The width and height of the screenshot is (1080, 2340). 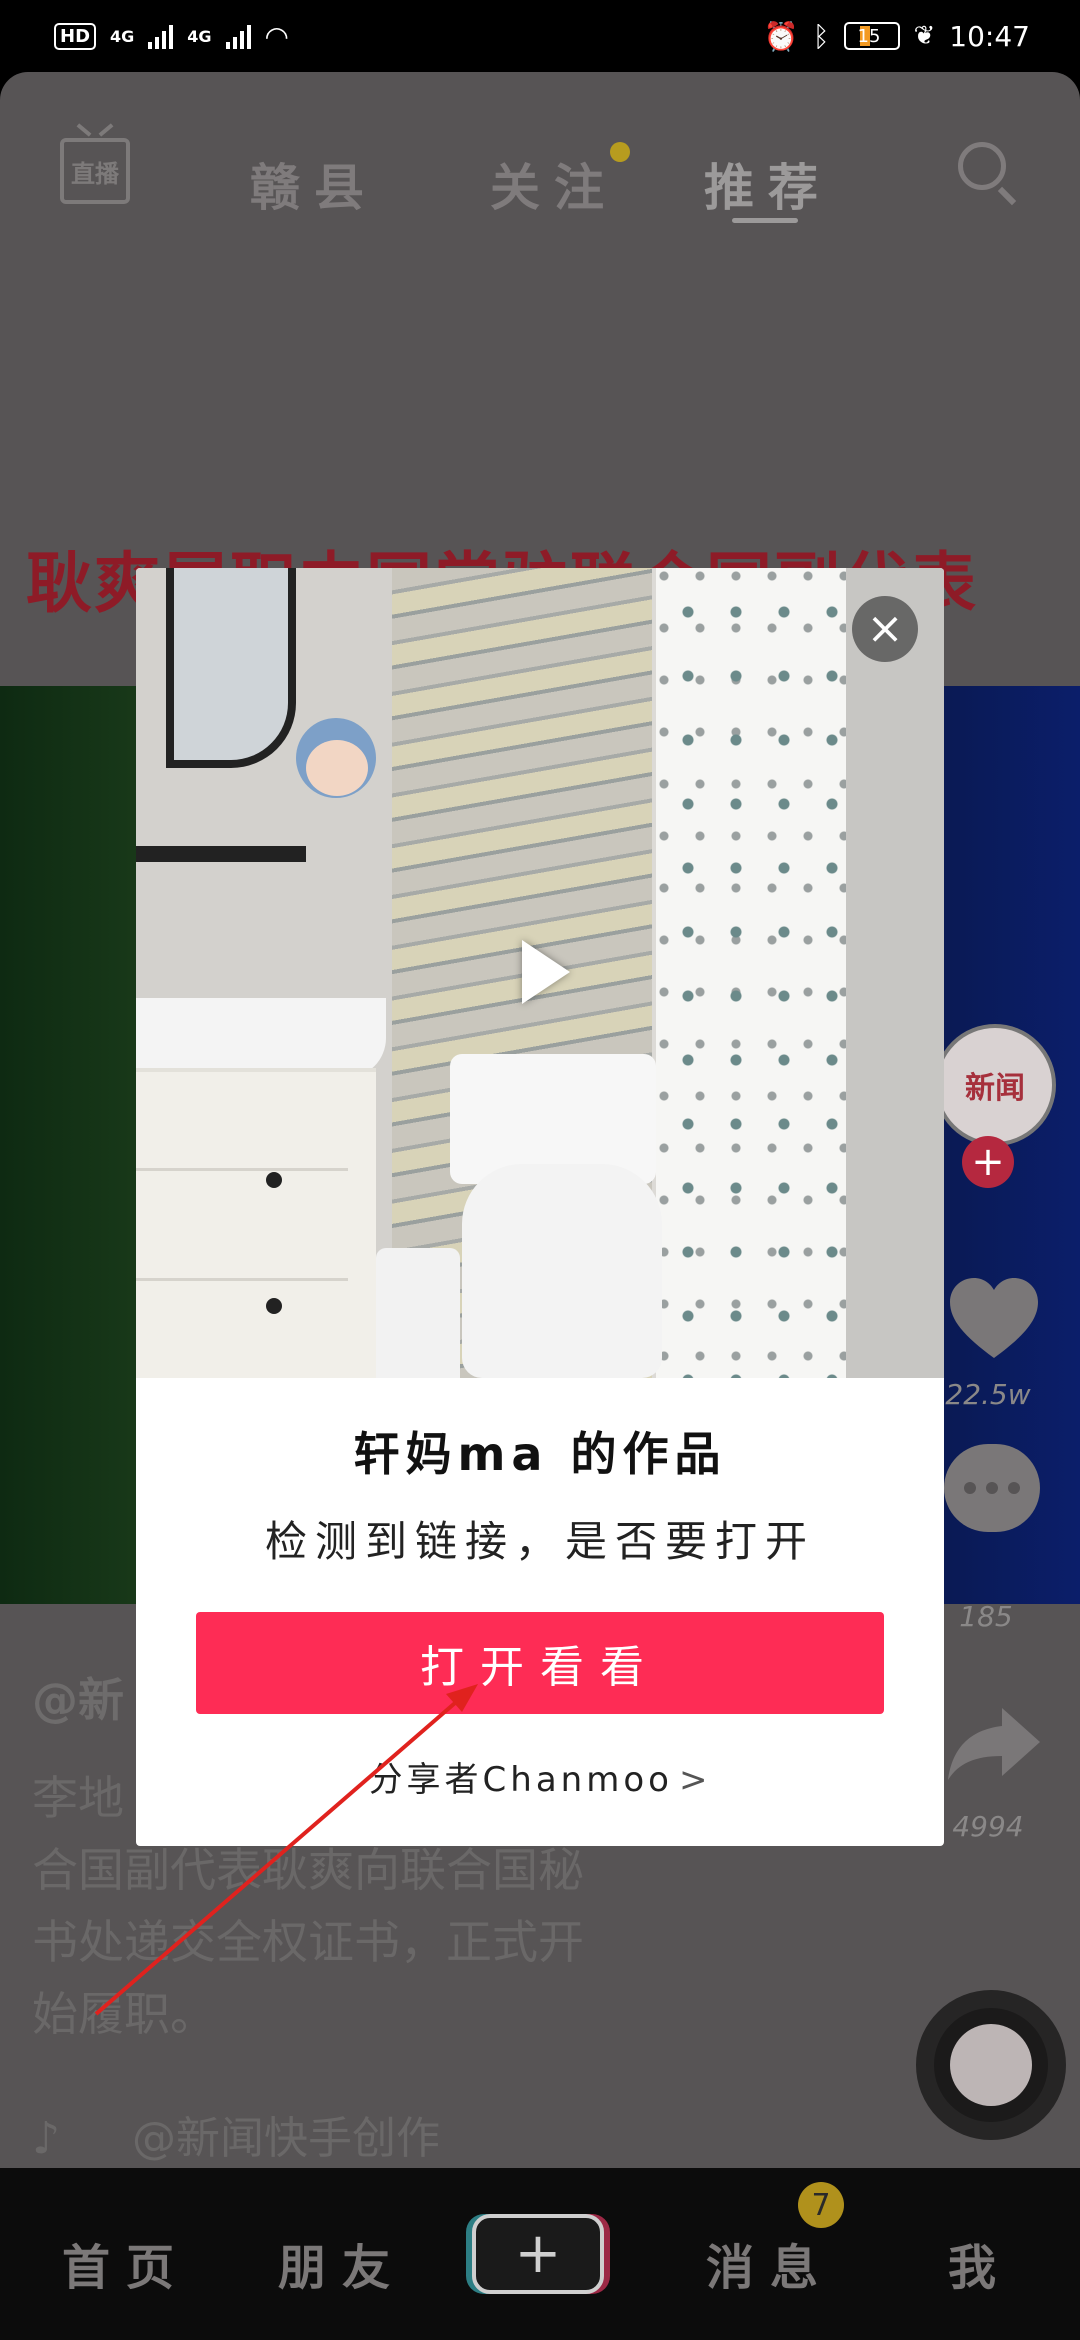 I want to click on live-icon: 直播, so click(x=95, y=171).